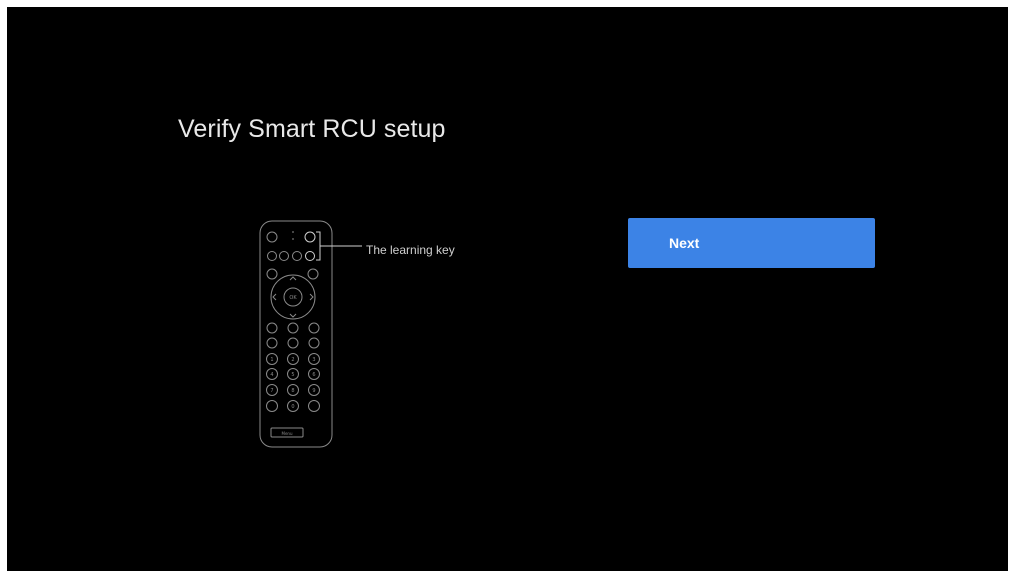  I want to click on remote-brand-label: Menu, so click(287, 433).